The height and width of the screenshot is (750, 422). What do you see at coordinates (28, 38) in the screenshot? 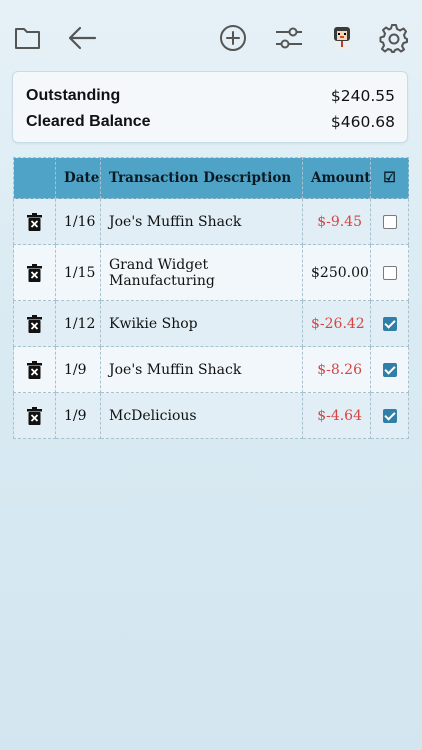
I see `folder-icon` at bounding box center [28, 38].